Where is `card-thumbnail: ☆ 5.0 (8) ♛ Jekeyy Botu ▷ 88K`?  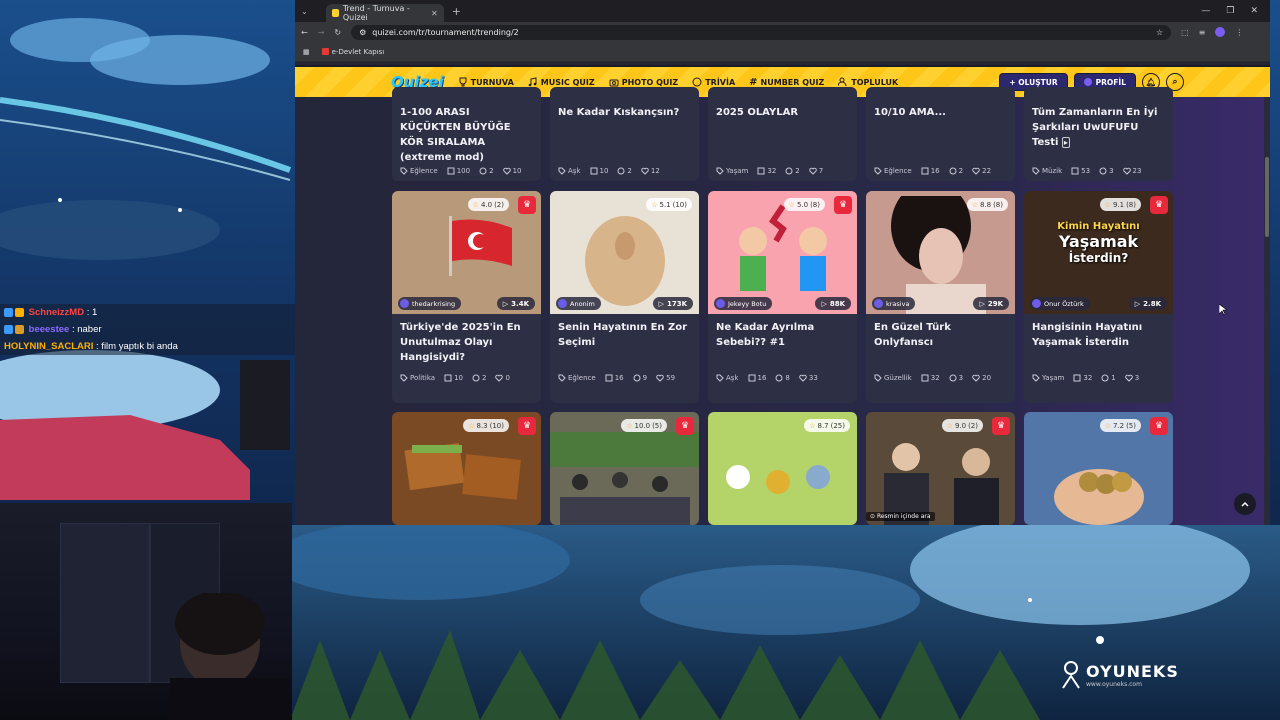 card-thumbnail: ☆ 5.0 (8) ♛ Jekeyy Botu ▷ 88K is located at coordinates (782, 252).